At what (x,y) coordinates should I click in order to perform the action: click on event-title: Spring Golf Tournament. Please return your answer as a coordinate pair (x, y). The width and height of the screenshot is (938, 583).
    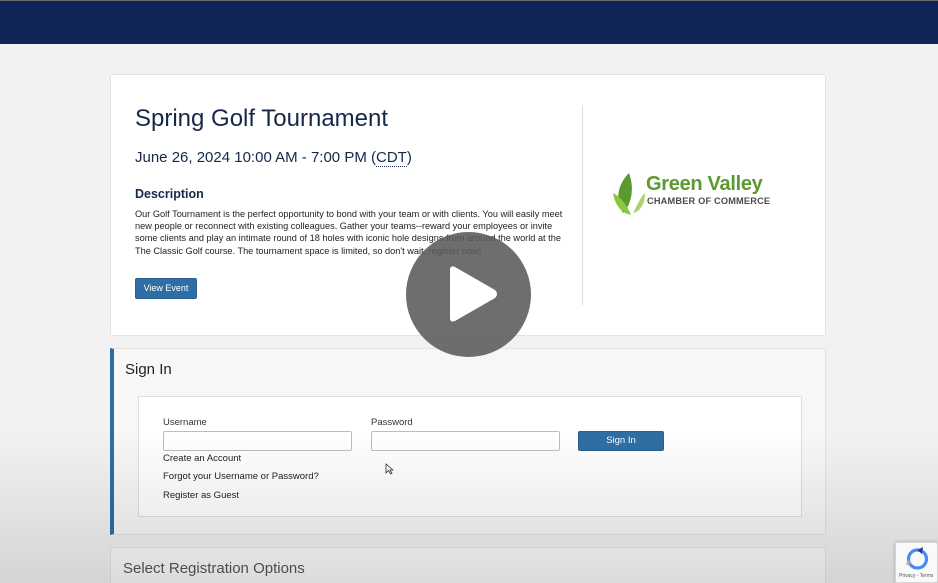
    Looking at the image, I should click on (262, 118).